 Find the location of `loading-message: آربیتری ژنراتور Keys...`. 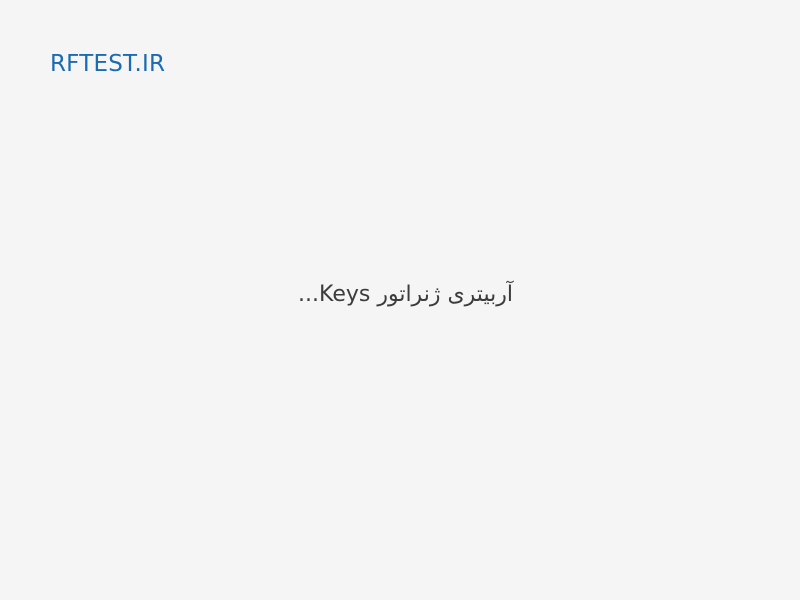

loading-message: آربیتری ژنراتور Keys... is located at coordinates (405, 294).